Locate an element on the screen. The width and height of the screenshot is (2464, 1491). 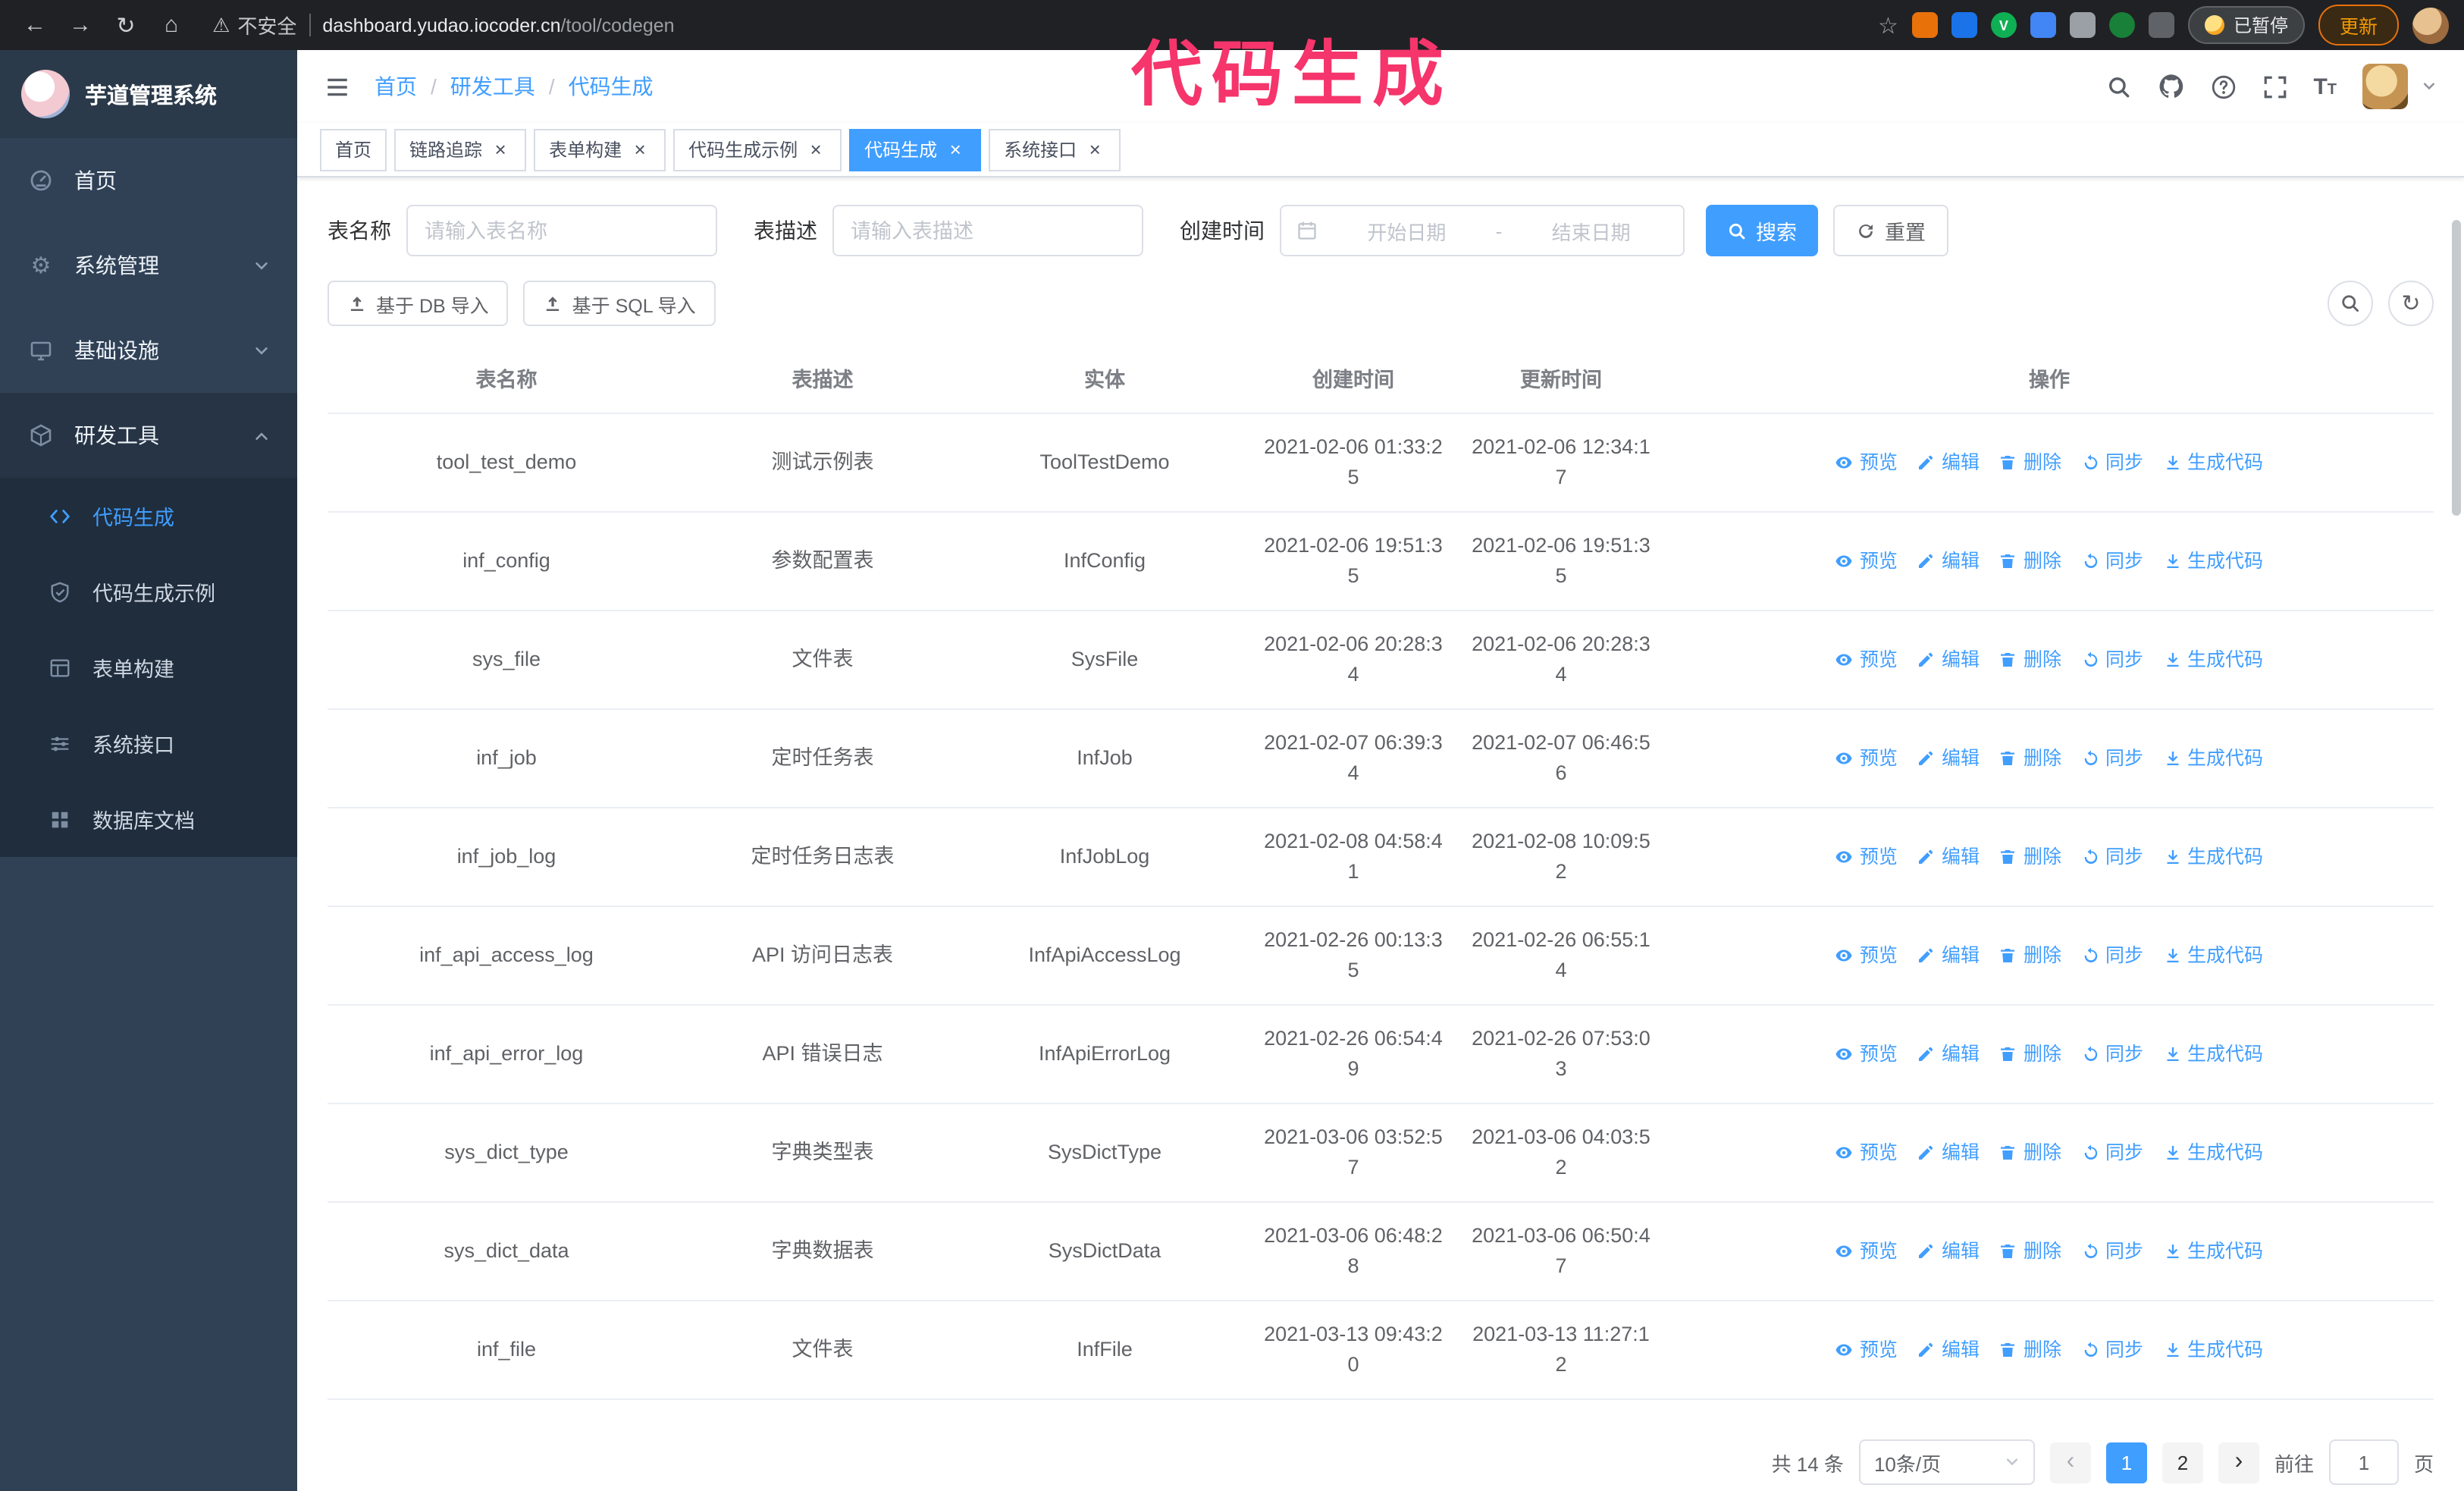
breadcrumb-home: 首页 is located at coordinates (396, 86).